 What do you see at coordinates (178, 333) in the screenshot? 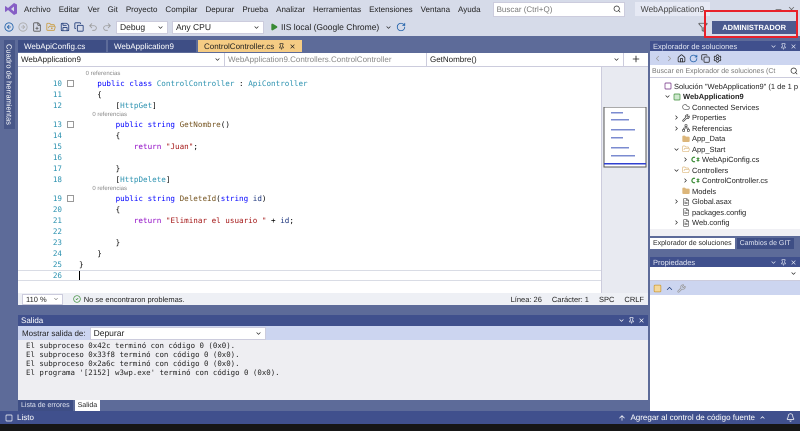
I see `output-source-select: Depurar` at bounding box center [178, 333].